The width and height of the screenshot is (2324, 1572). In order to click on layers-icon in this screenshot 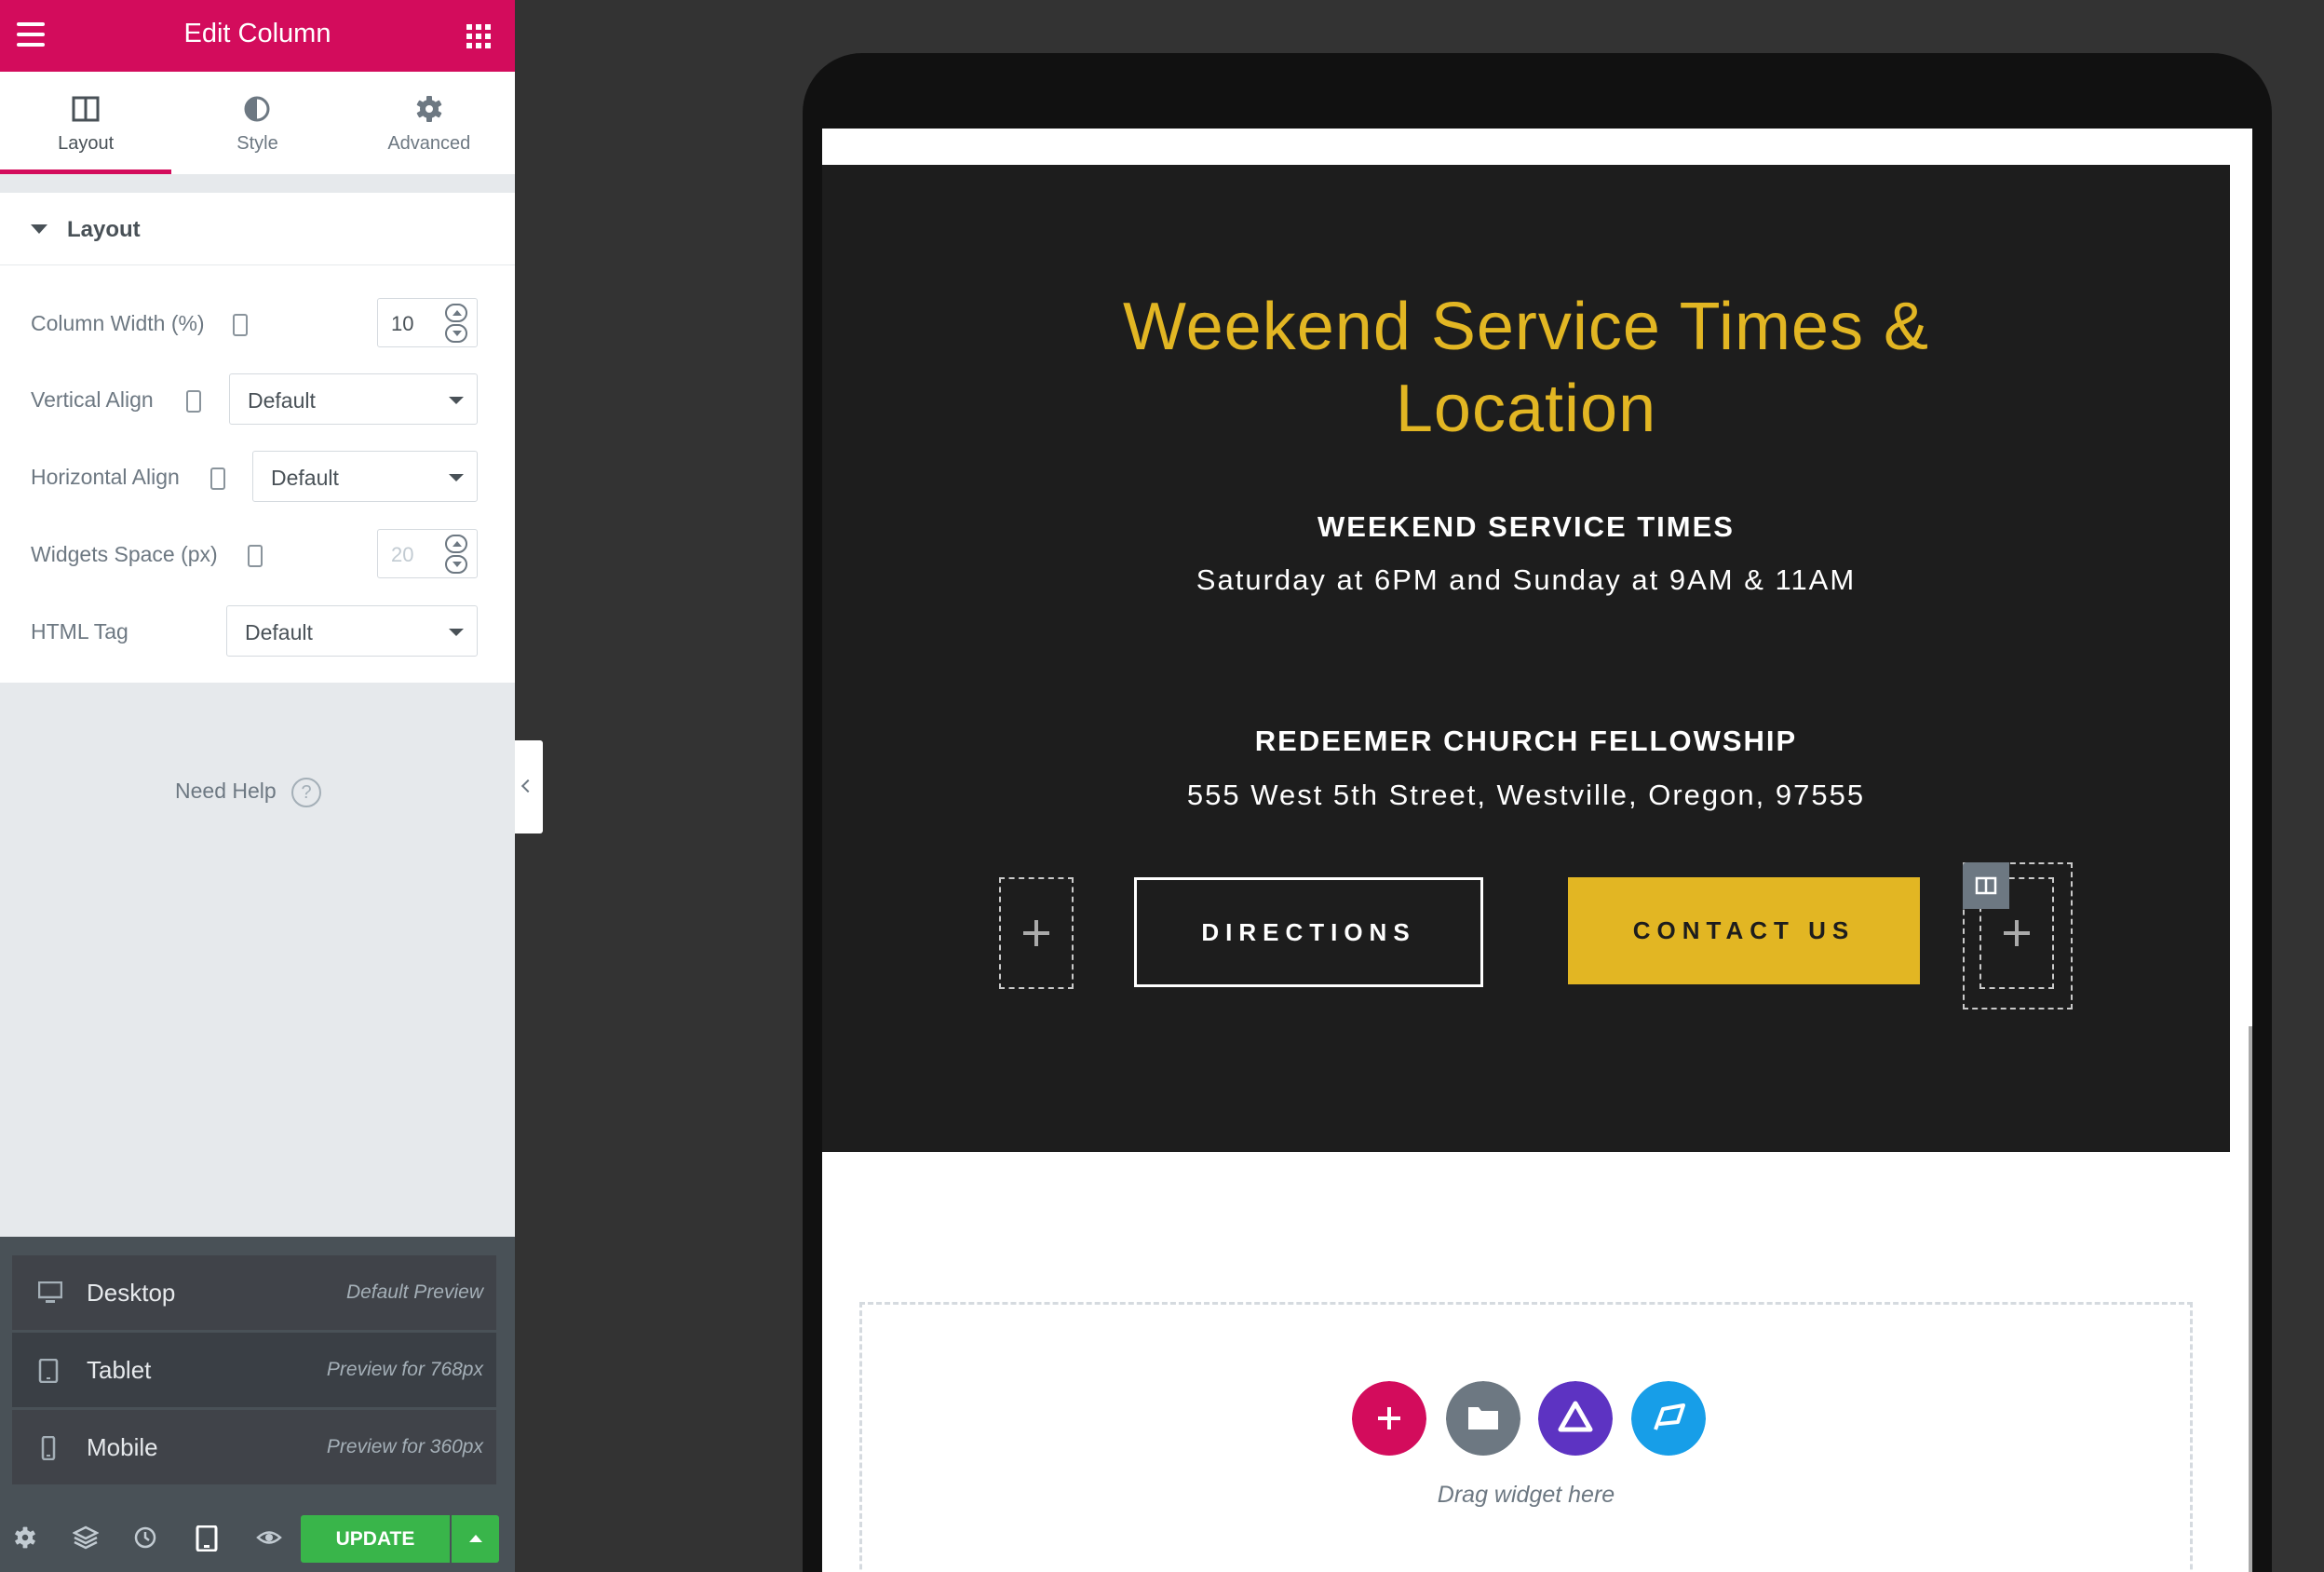, I will do `click(86, 1537)`.